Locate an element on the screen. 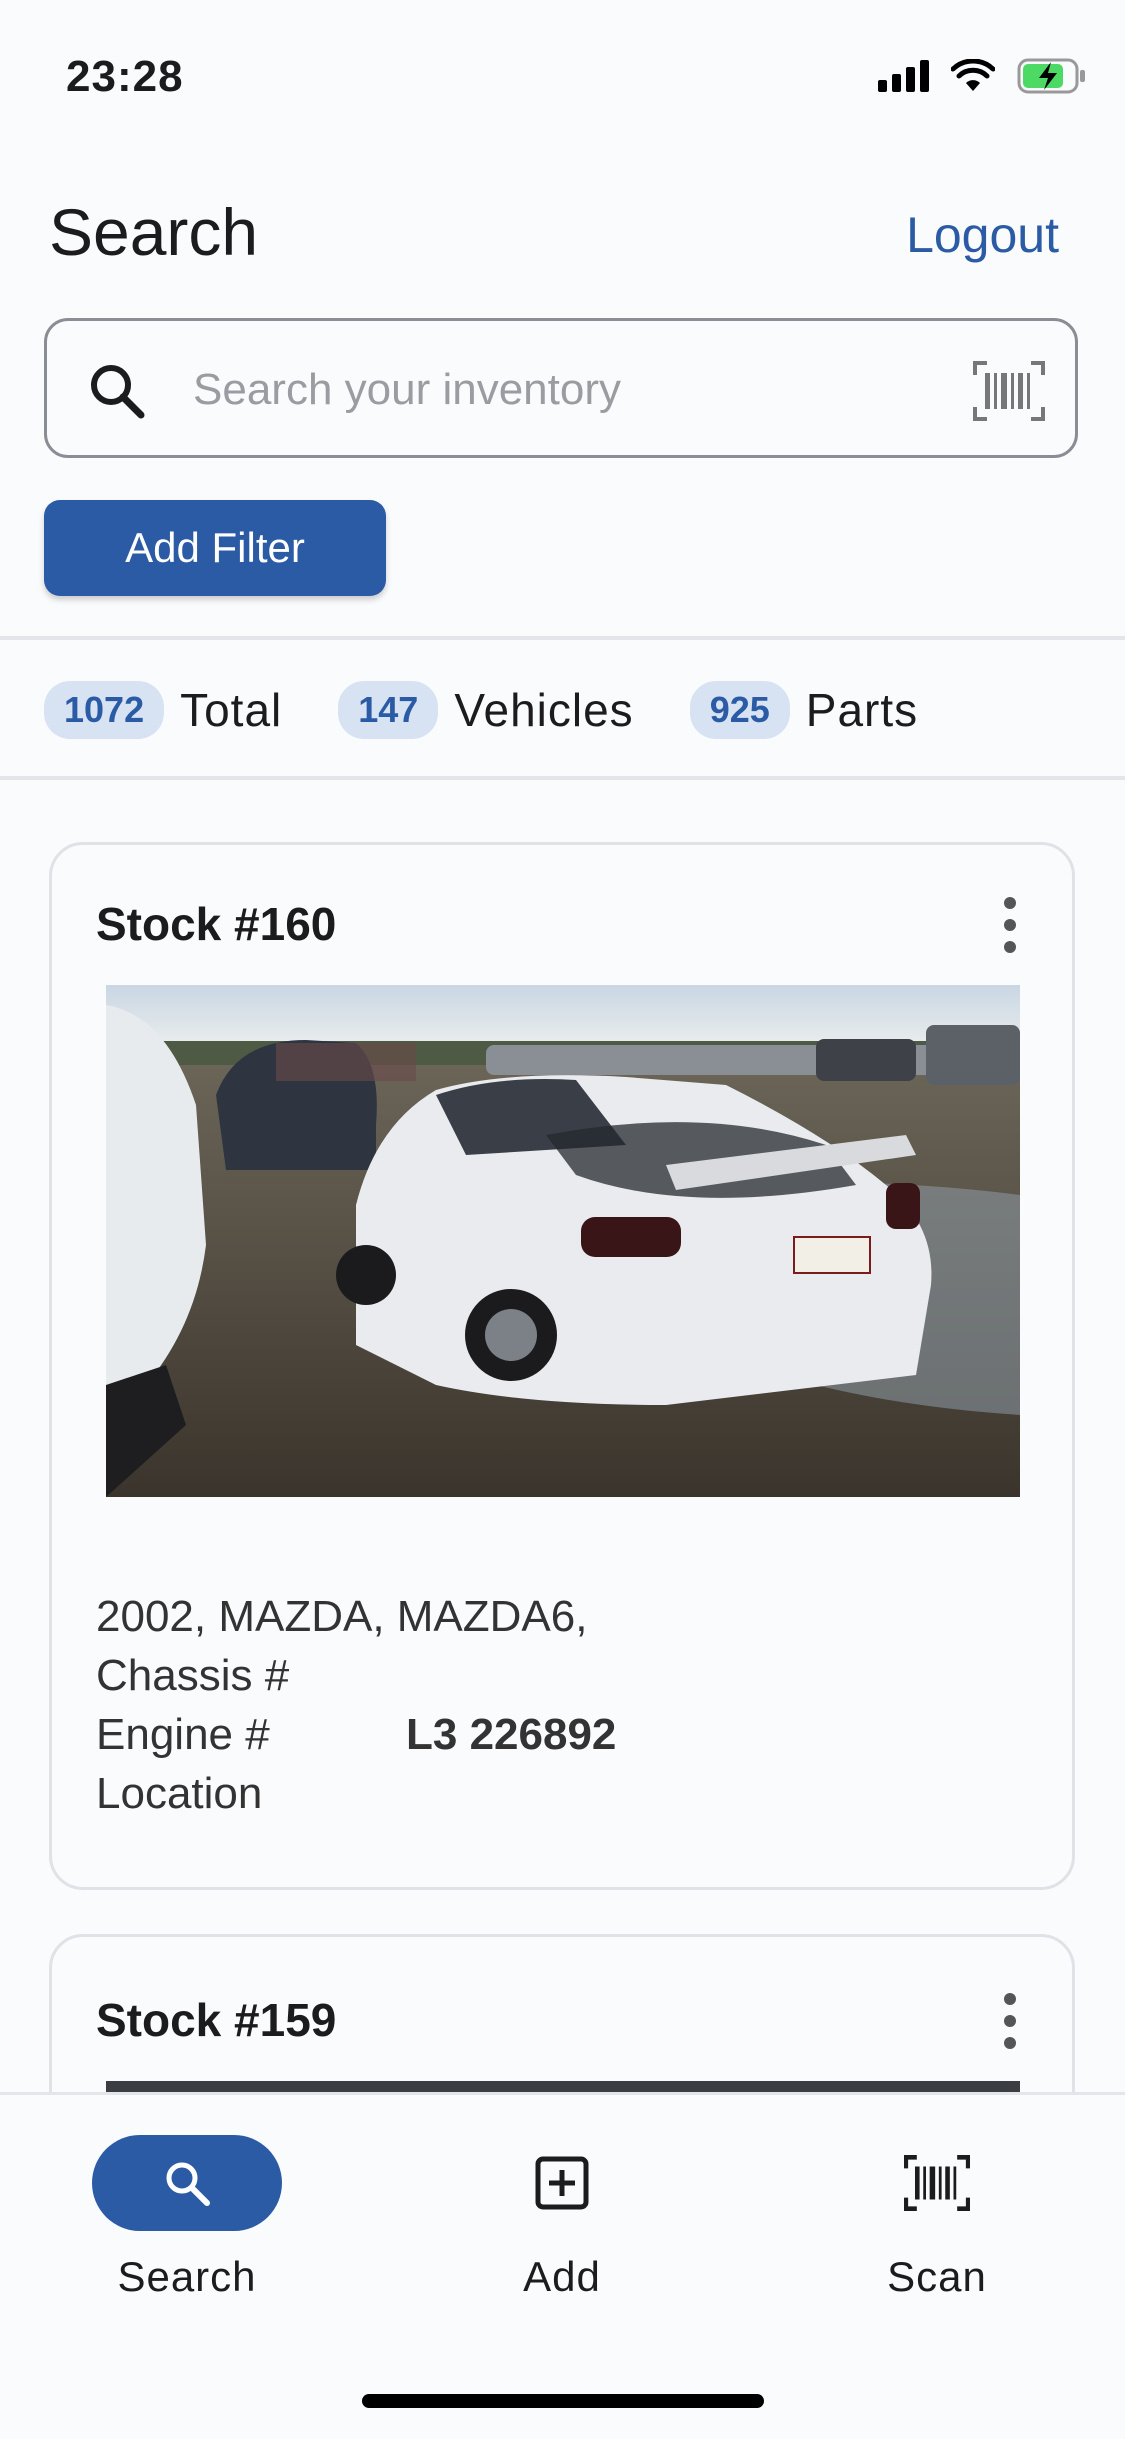  stat-vehicles: 147 Vehicles is located at coordinates (485, 710).